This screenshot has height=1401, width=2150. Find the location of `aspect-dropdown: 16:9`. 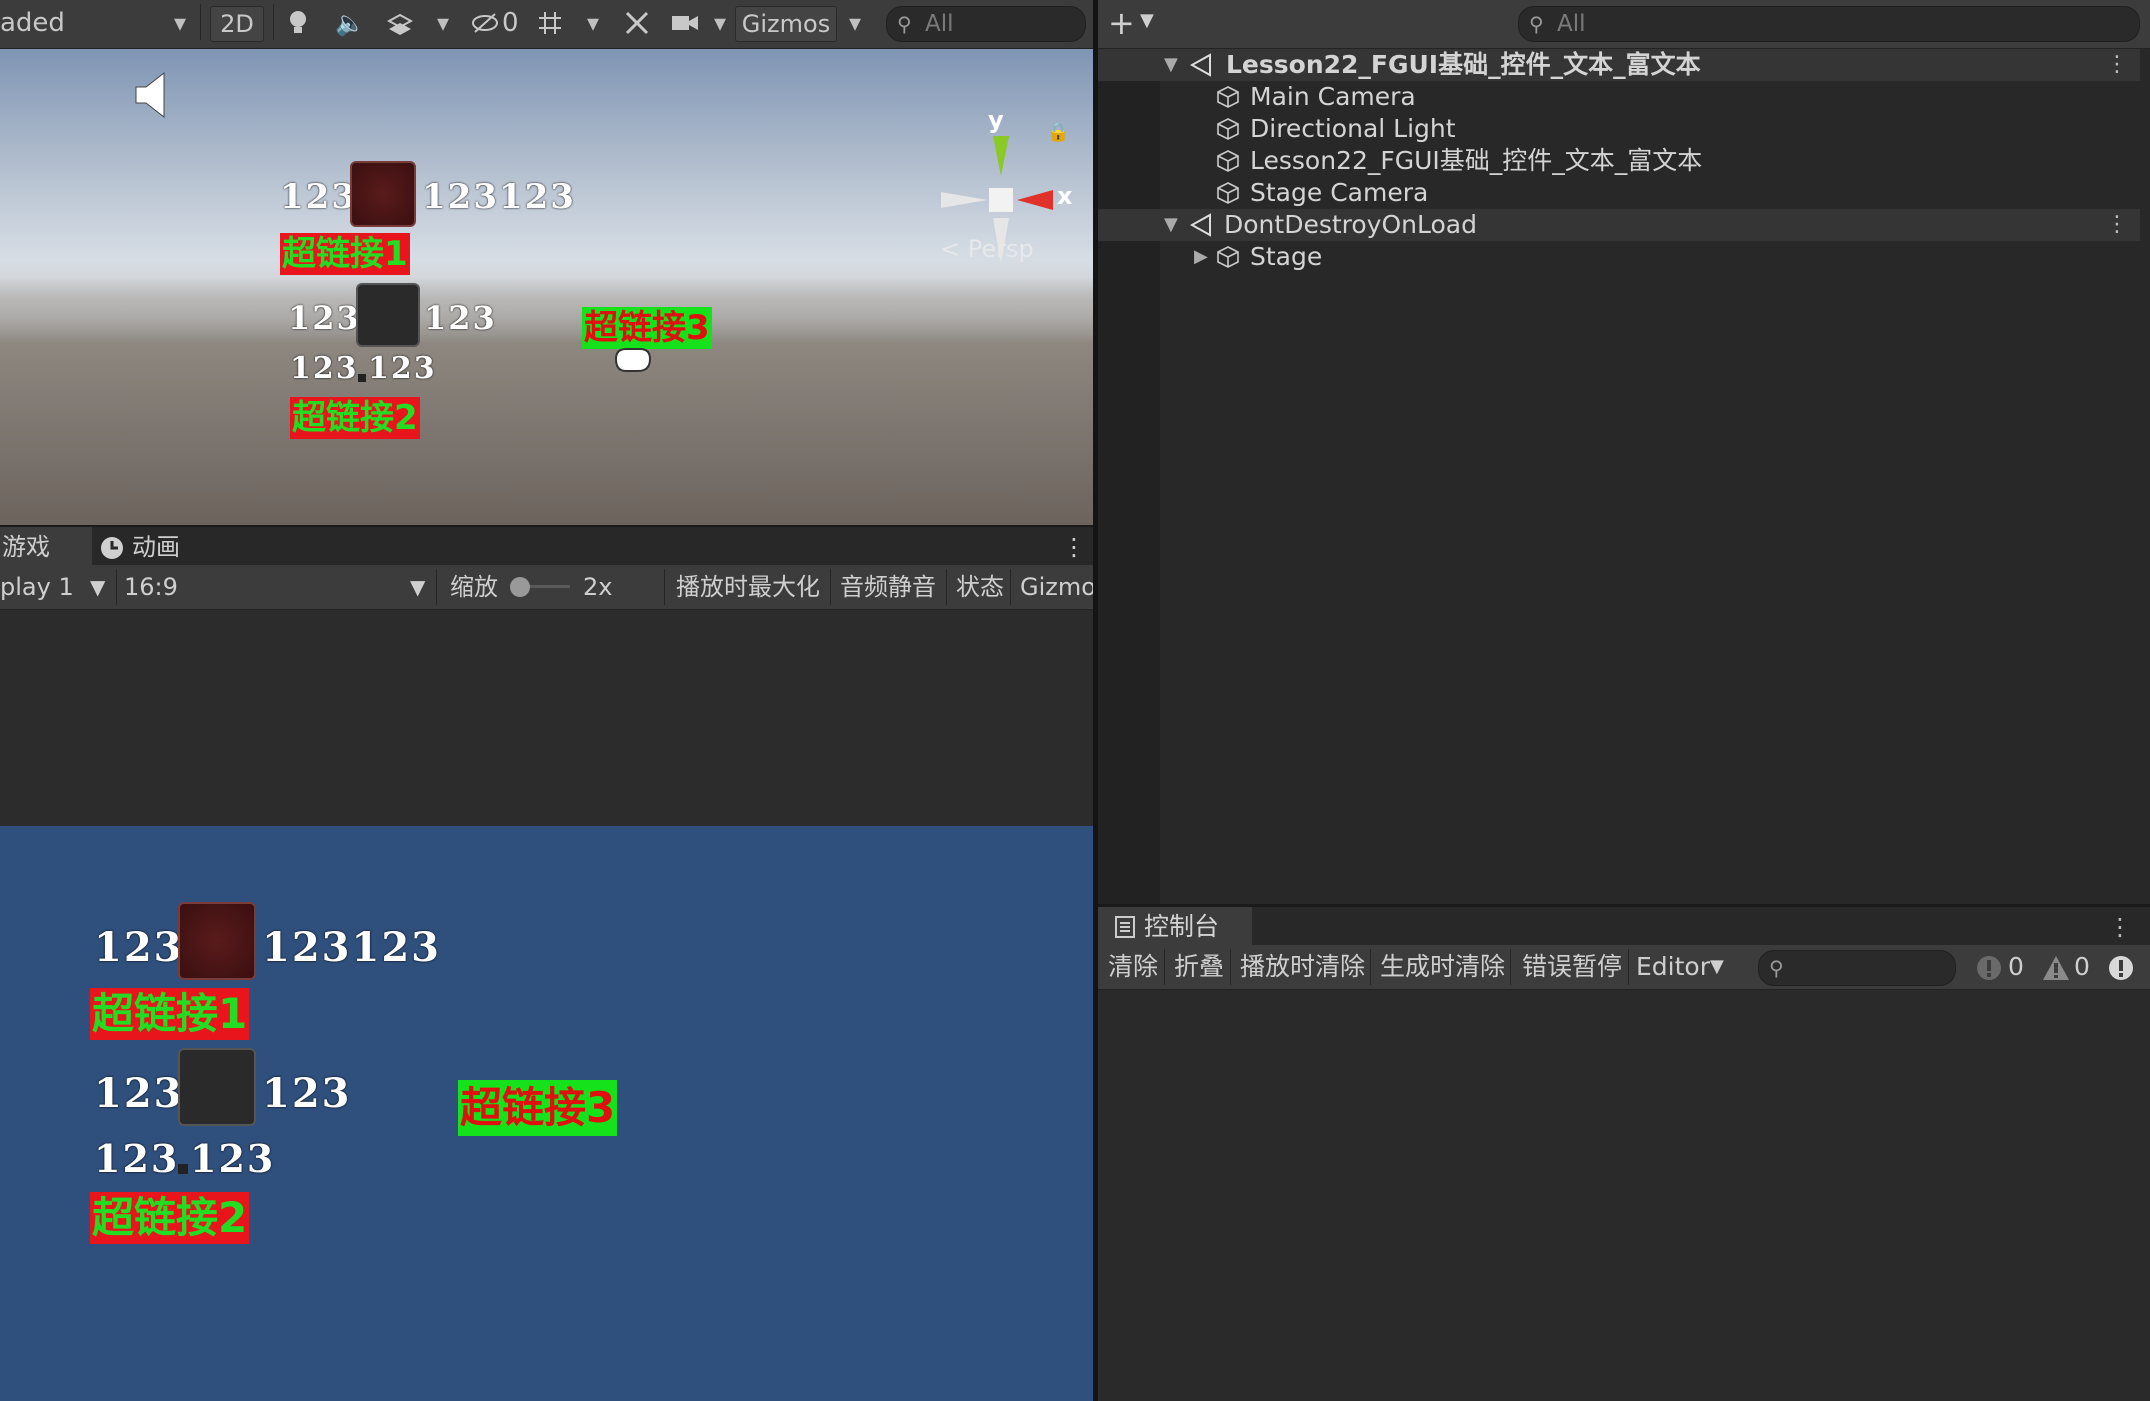

aspect-dropdown: 16:9 is located at coordinates (151, 587).